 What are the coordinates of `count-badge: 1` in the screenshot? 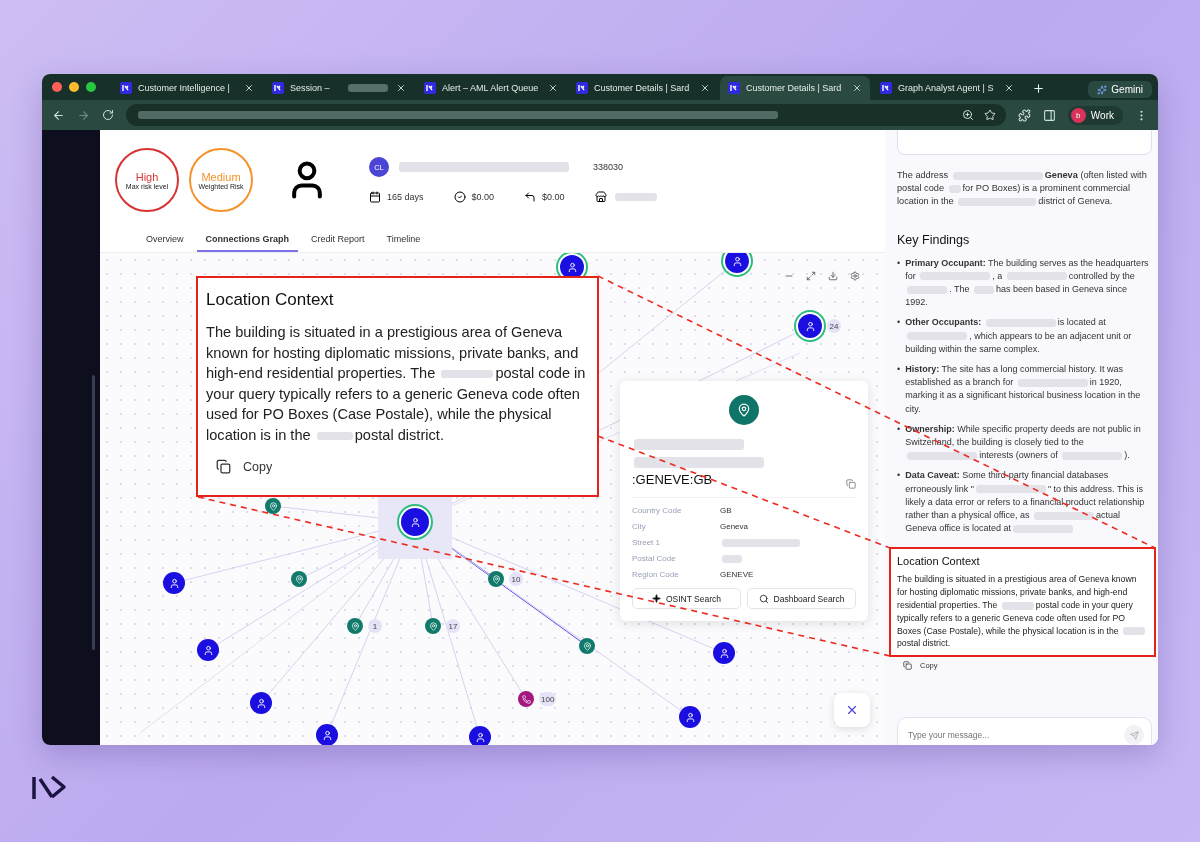 It's located at (375, 626).